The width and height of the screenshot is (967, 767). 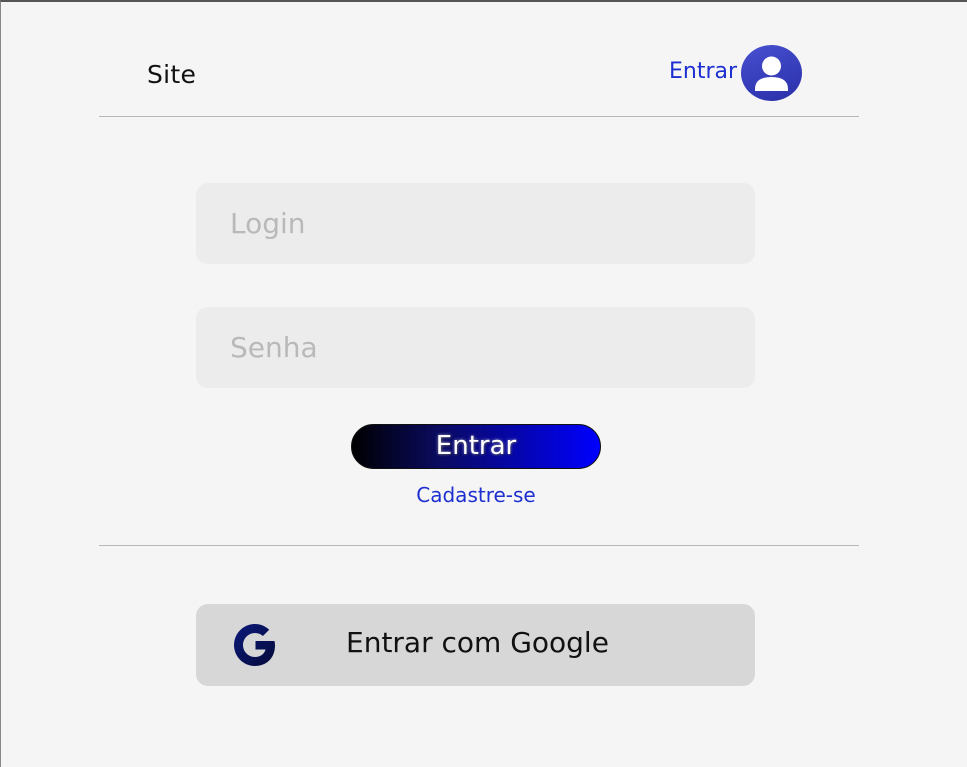 I want to click on user-avatar-icon, so click(x=771, y=73).